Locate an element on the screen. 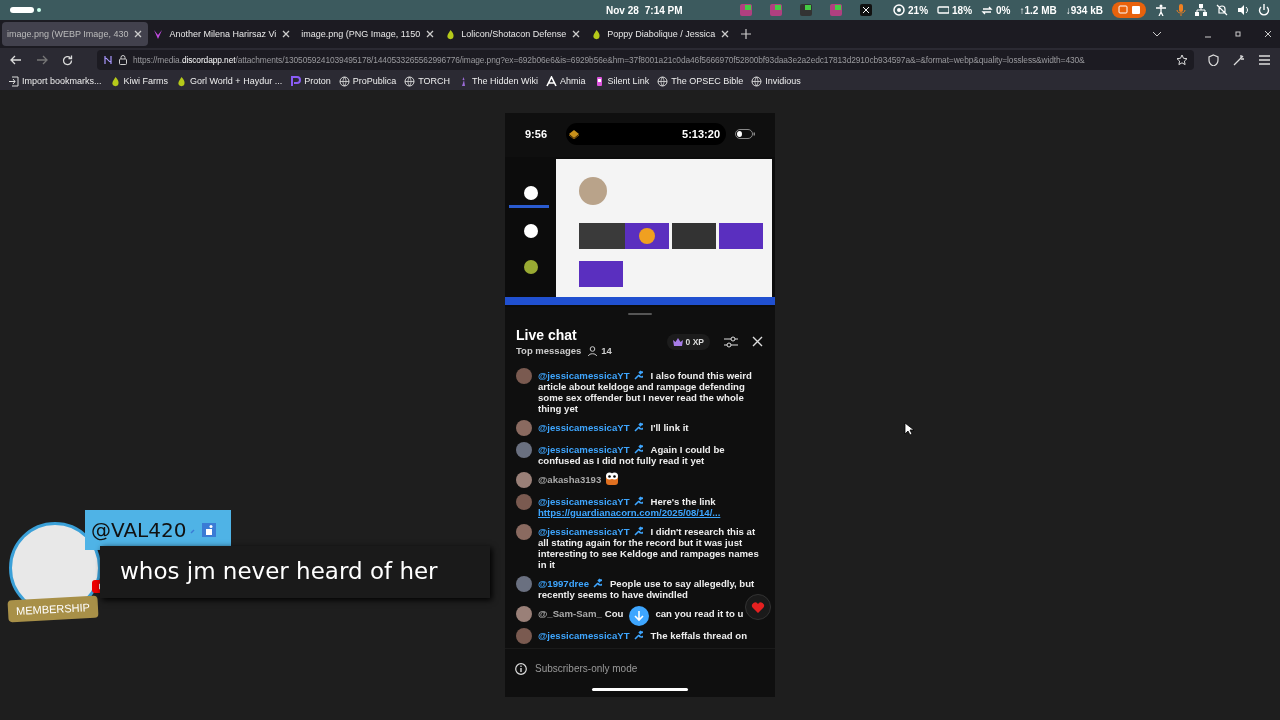  phone-clock: 9:56 is located at coordinates (536, 134).